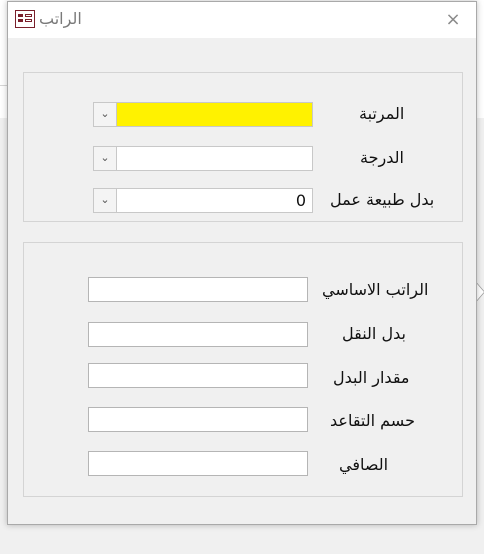 Image resolution: width=484 pixels, height=554 pixels. What do you see at coordinates (371, 377) in the screenshot?
I see `allowance-amount-label: مقدار البدل` at bounding box center [371, 377].